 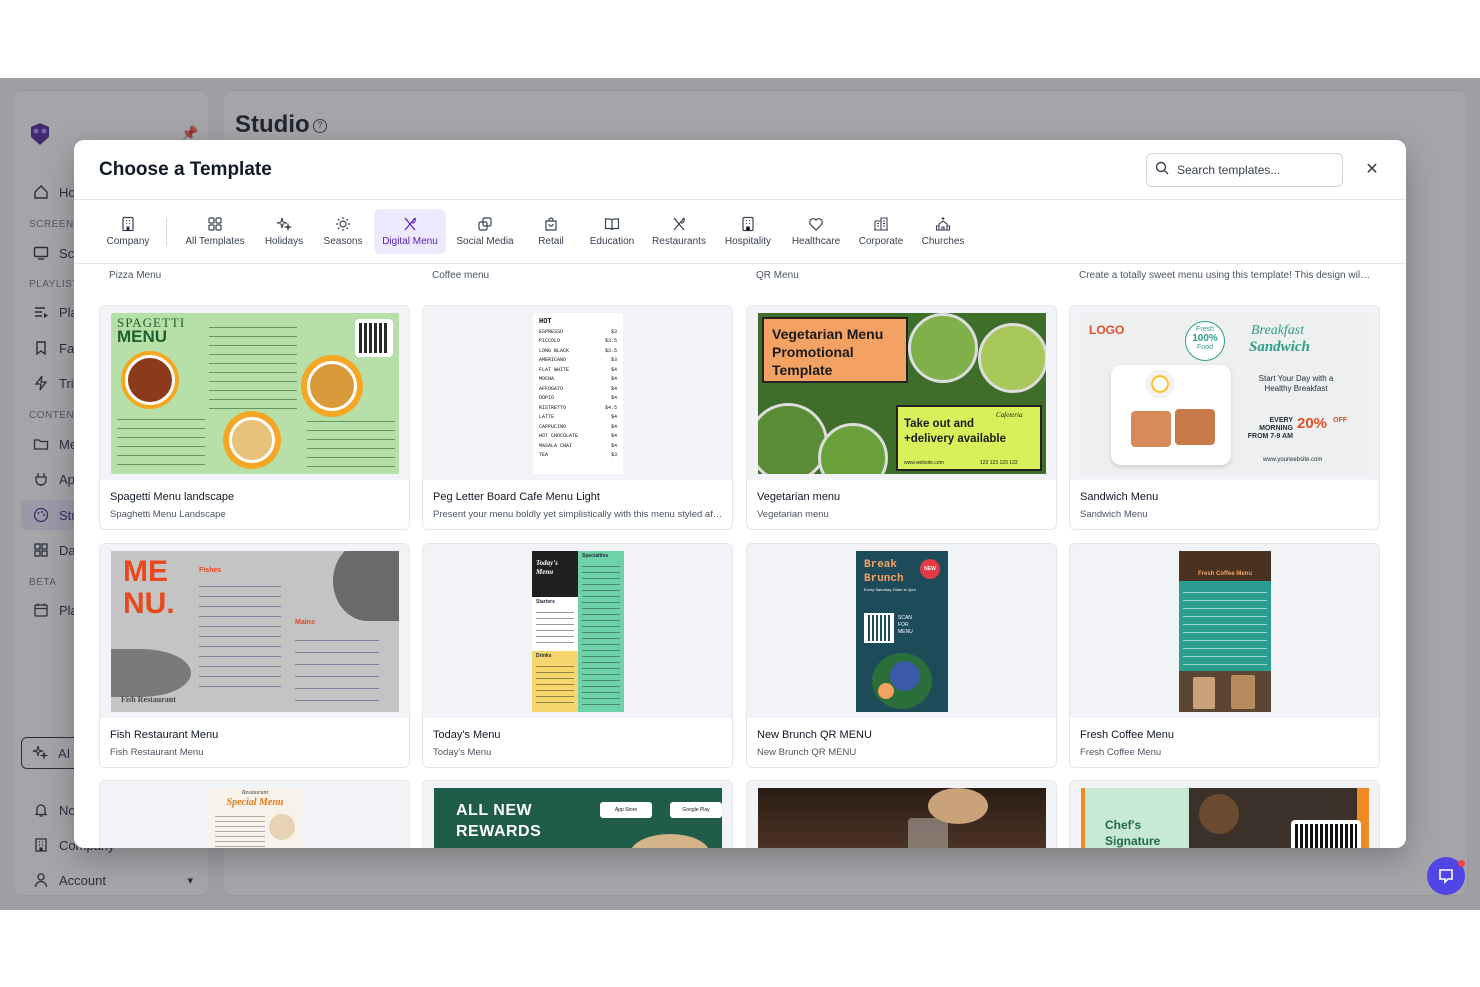 What do you see at coordinates (1270, 436) in the screenshot?
I see `thumb-offer: FROM 7-9 AM` at bounding box center [1270, 436].